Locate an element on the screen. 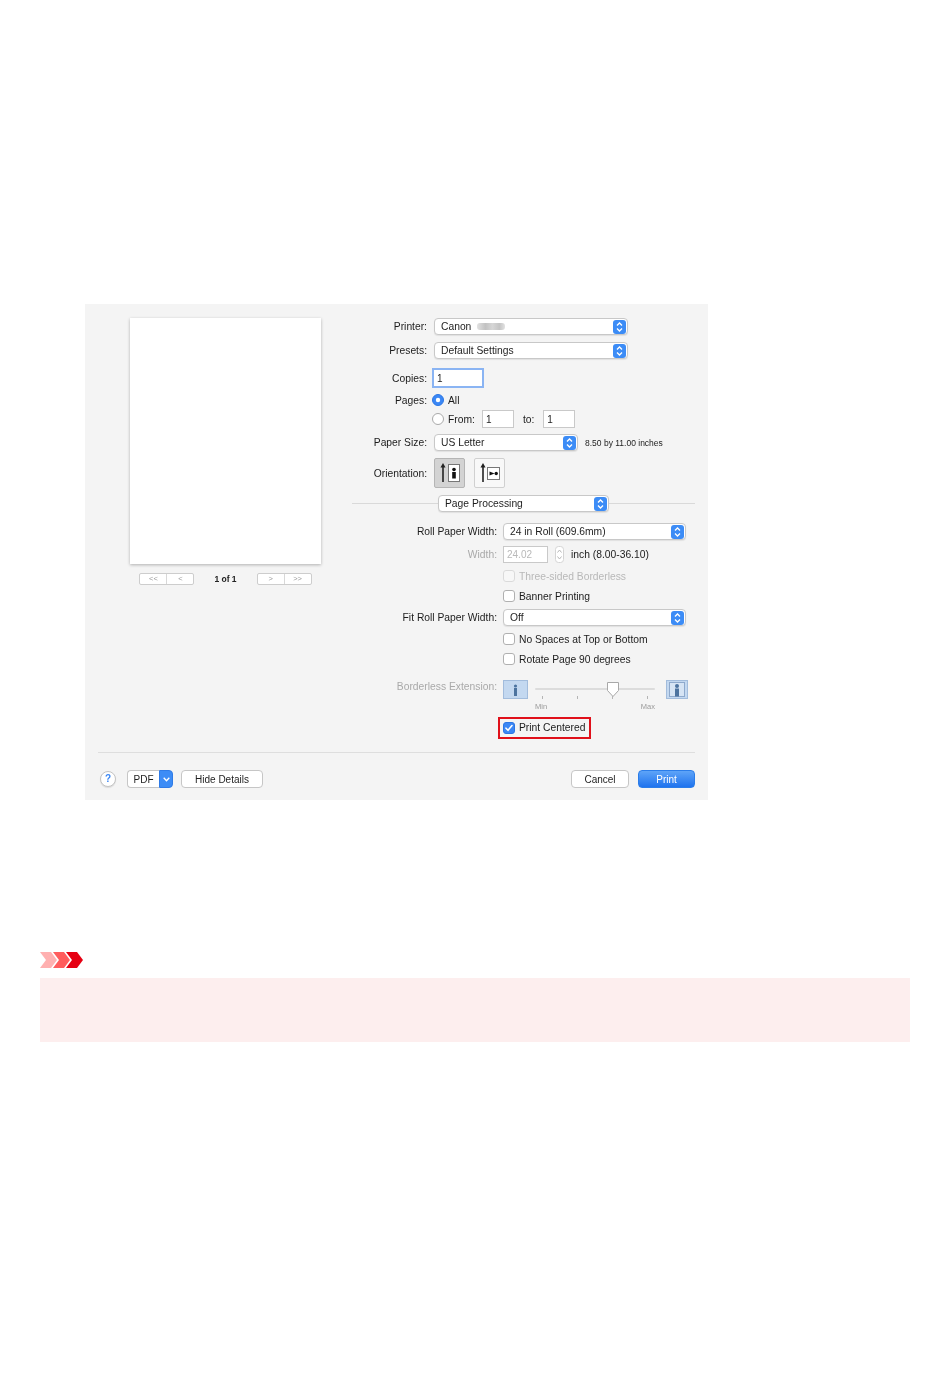  paper-dimensions-text: 8.50 by 11.00 inches is located at coordinates (624, 442).